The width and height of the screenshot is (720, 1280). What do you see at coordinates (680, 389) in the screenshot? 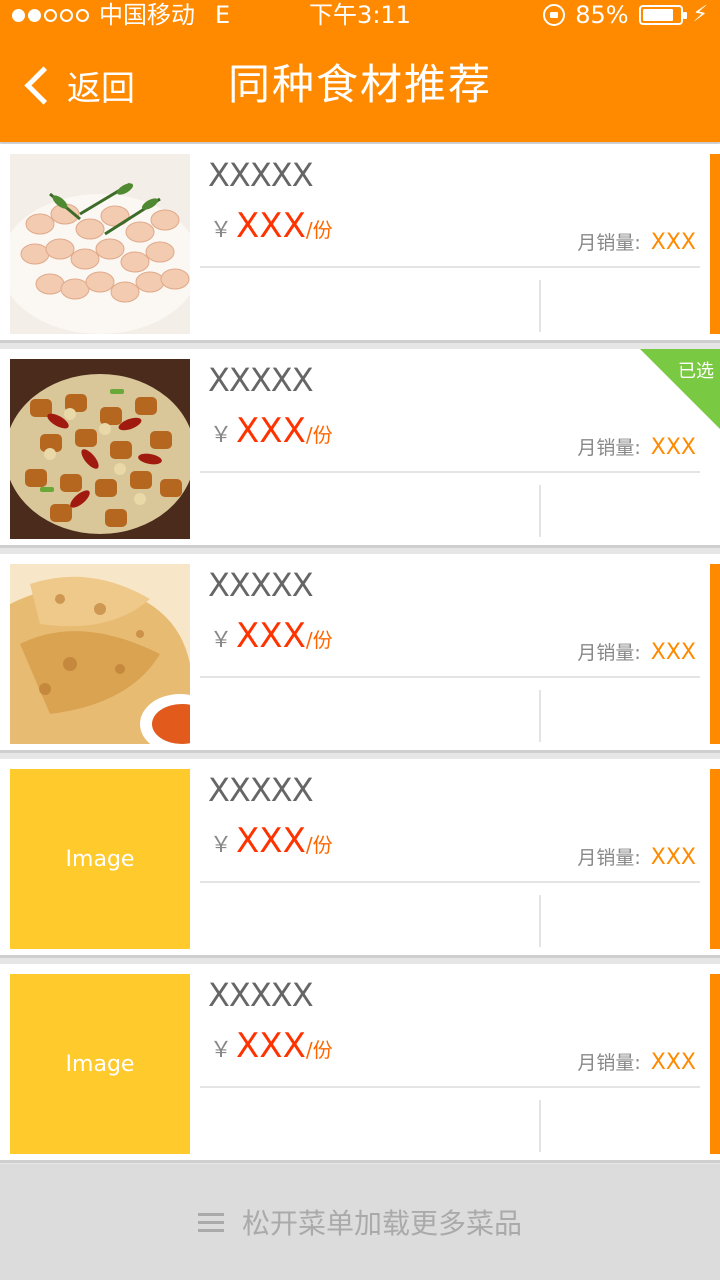
I see `selected-badge: 已选` at bounding box center [680, 389].